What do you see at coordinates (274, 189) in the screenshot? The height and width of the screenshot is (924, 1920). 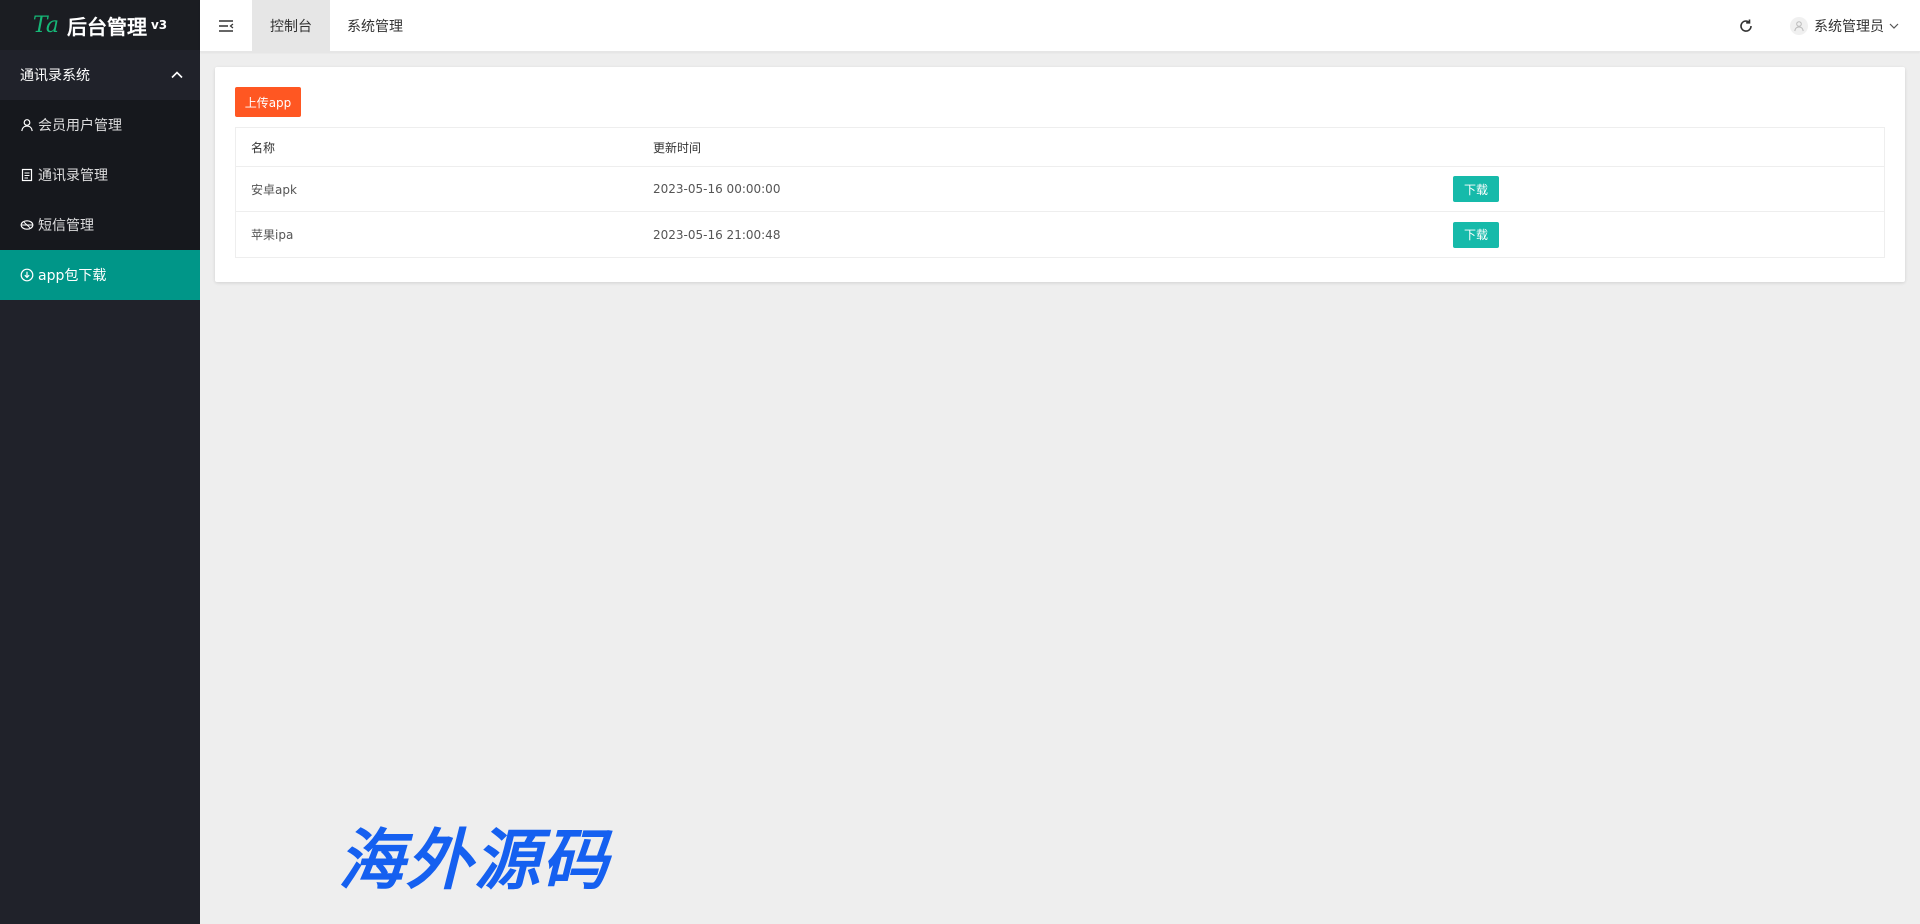 I see `cell-name: 安卓apk` at bounding box center [274, 189].